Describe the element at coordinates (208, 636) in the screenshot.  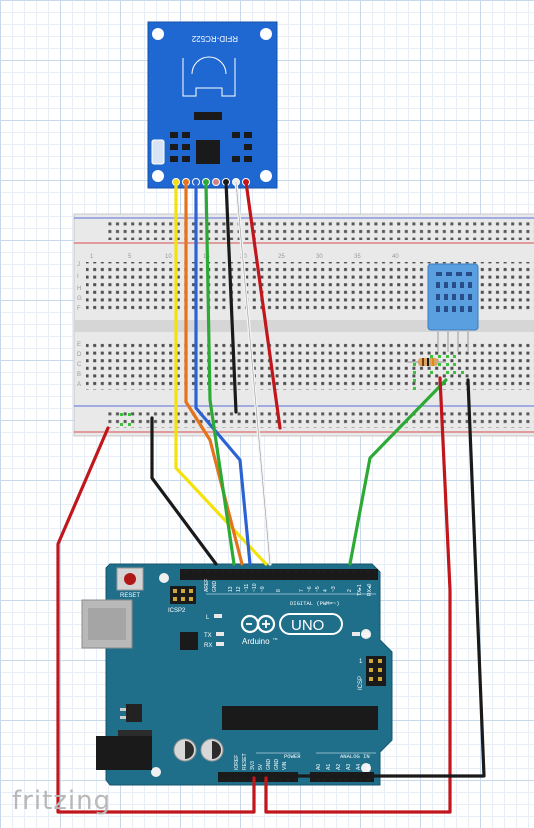
I see `led-tx-label: TX` at that location.